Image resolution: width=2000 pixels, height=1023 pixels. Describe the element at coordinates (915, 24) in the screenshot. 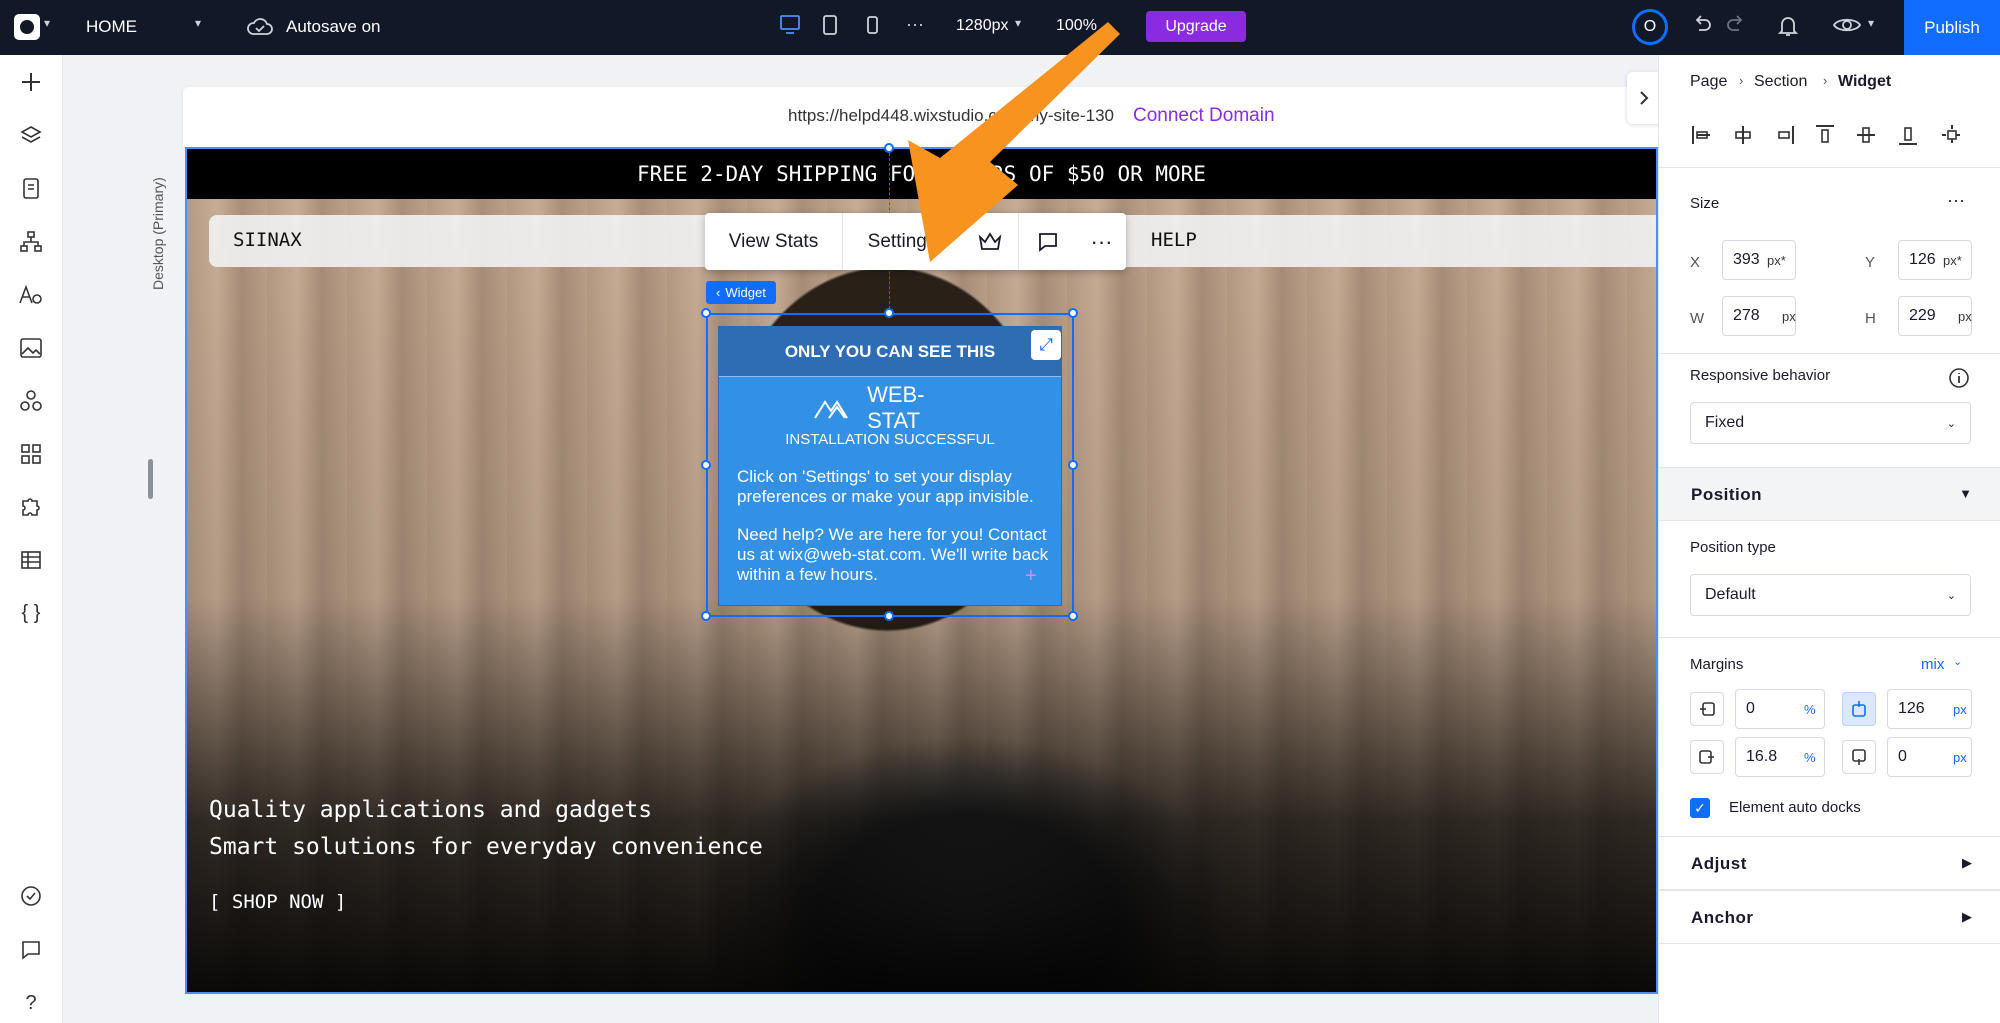

I see `more-breakpoints-icon: ···` at that location.